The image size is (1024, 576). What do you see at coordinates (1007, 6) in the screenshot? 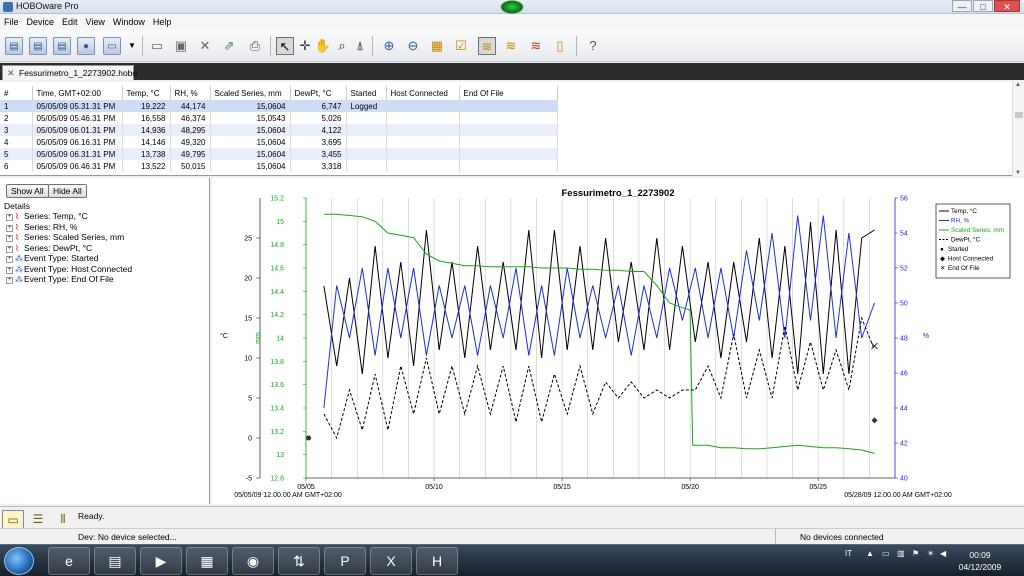
I see `close-button: ✕` at bounding box center [1007, 6].